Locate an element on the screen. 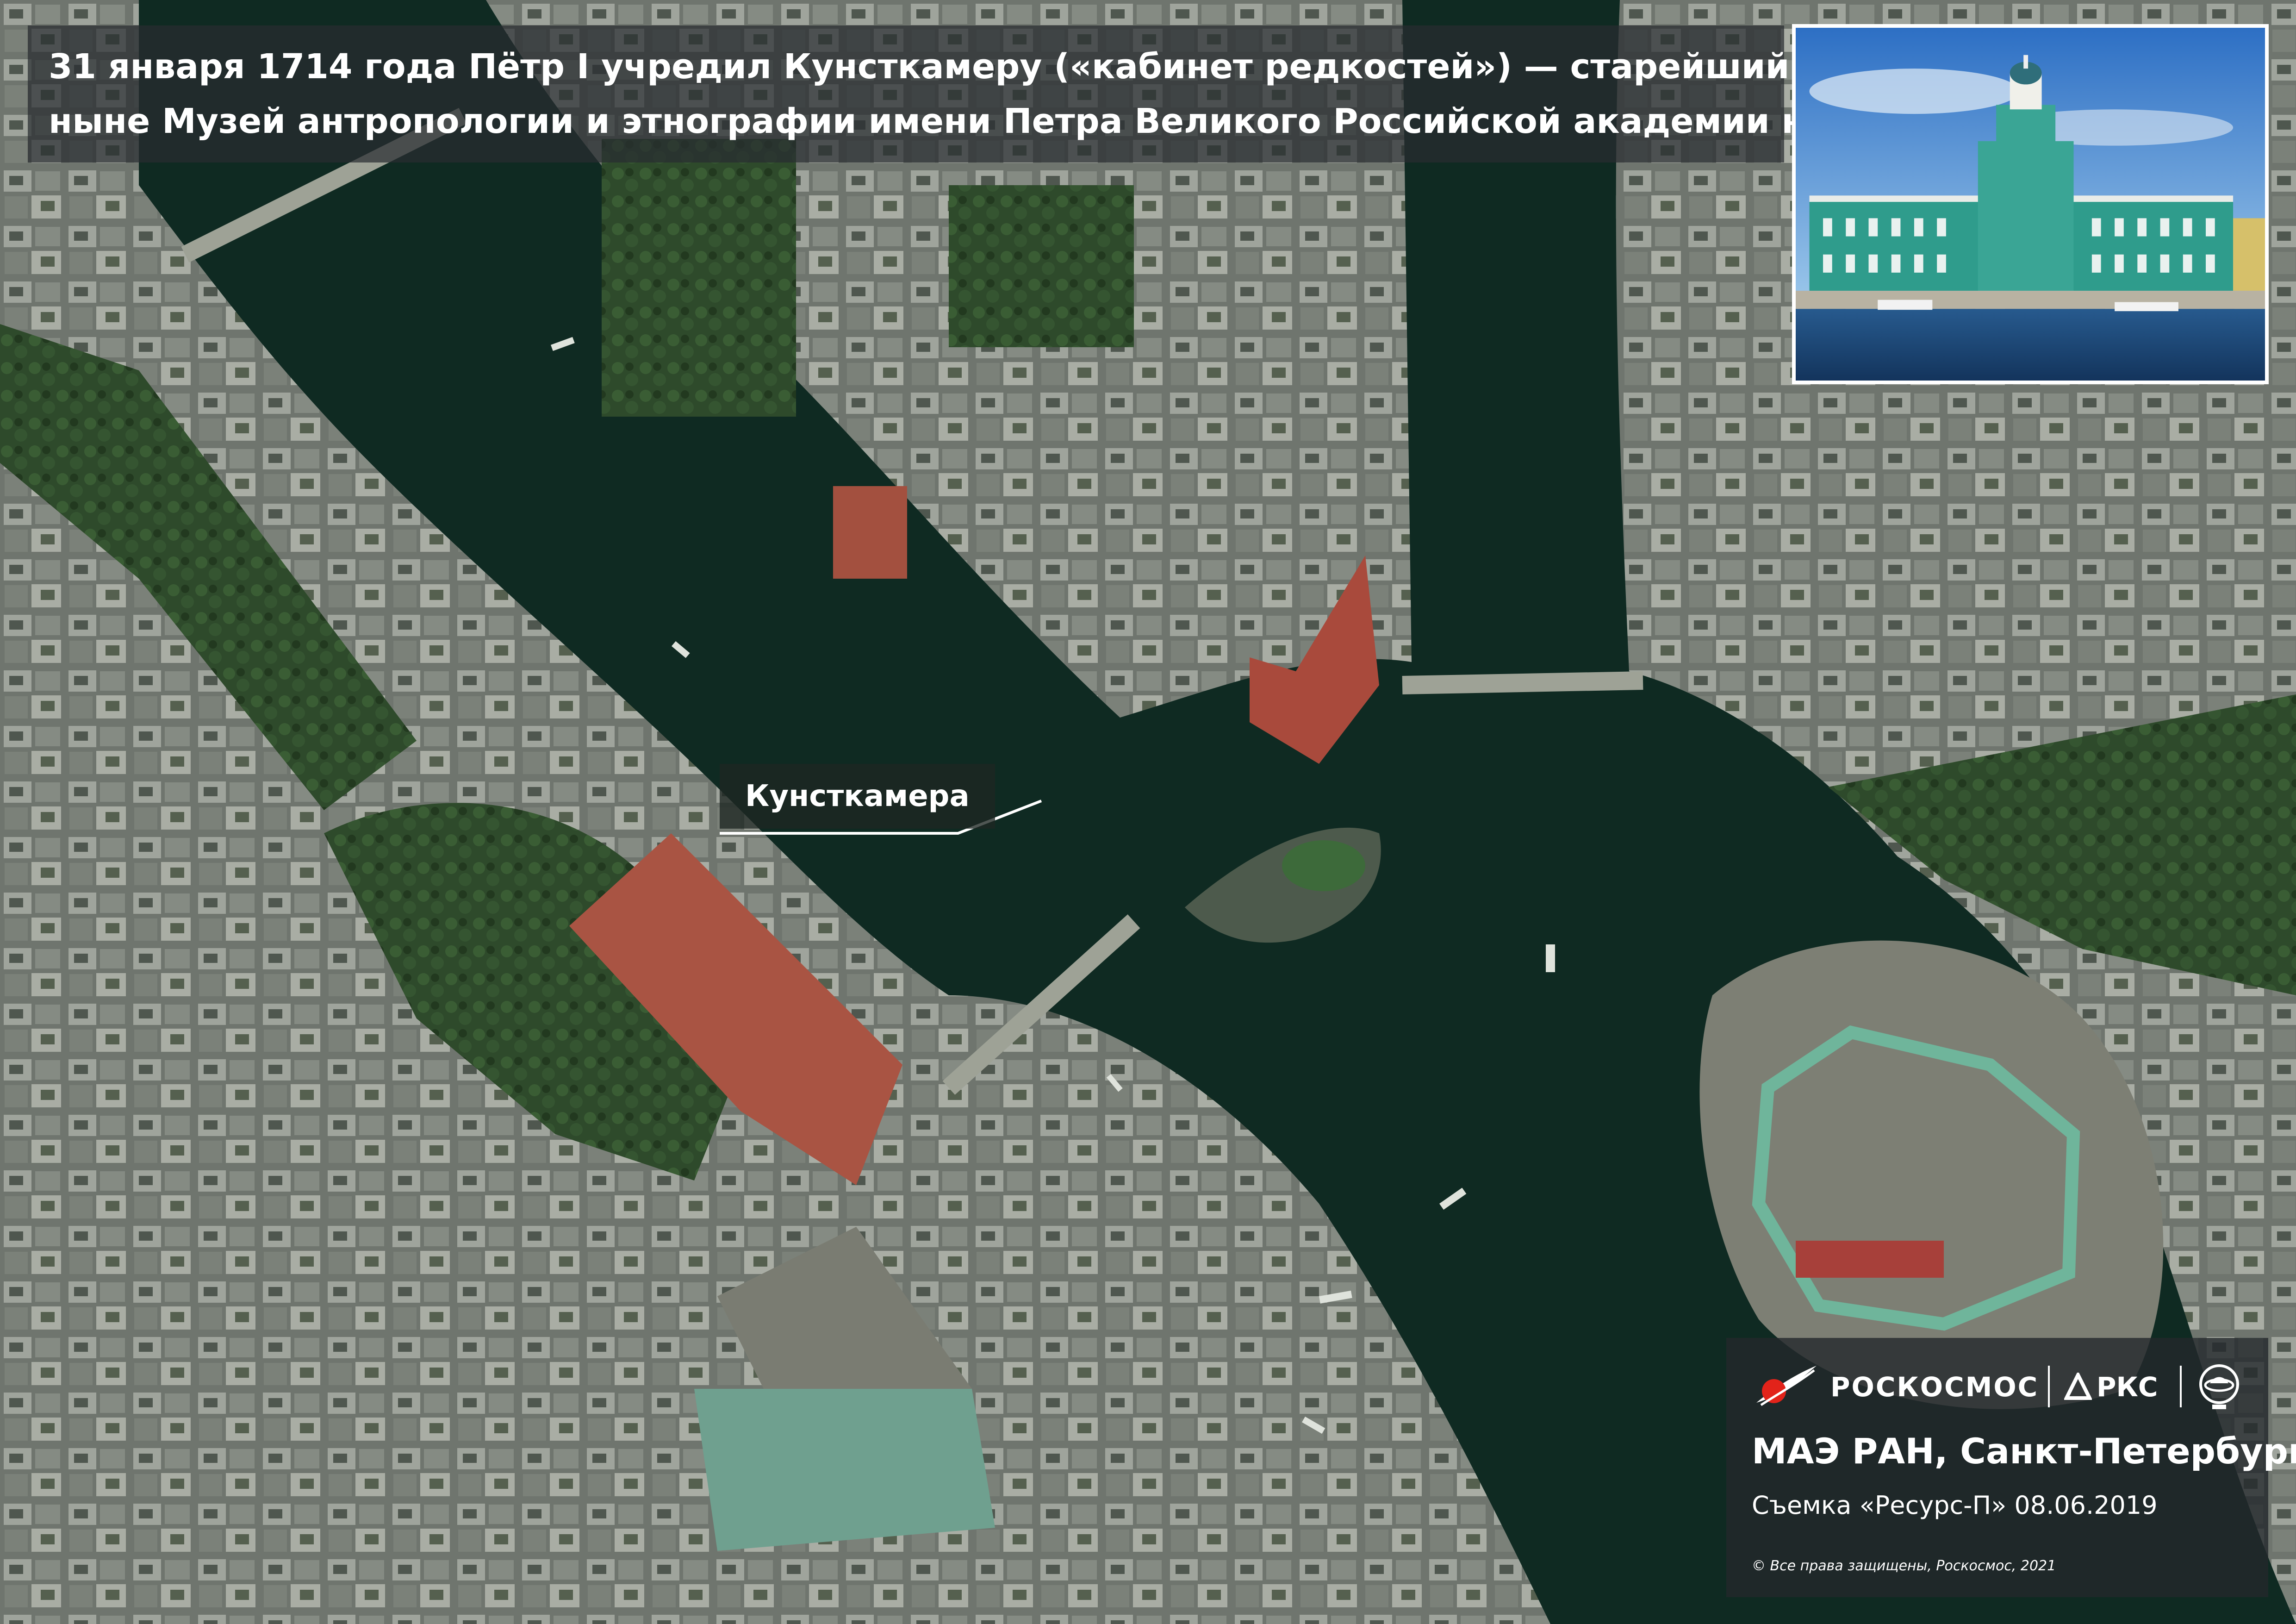 Image resolution: width=2296 pixels, height=1624 pixels. copyright-notice: © Все права защищены, Роскосмос, 2021 is located at coordinates (1904, 1566).